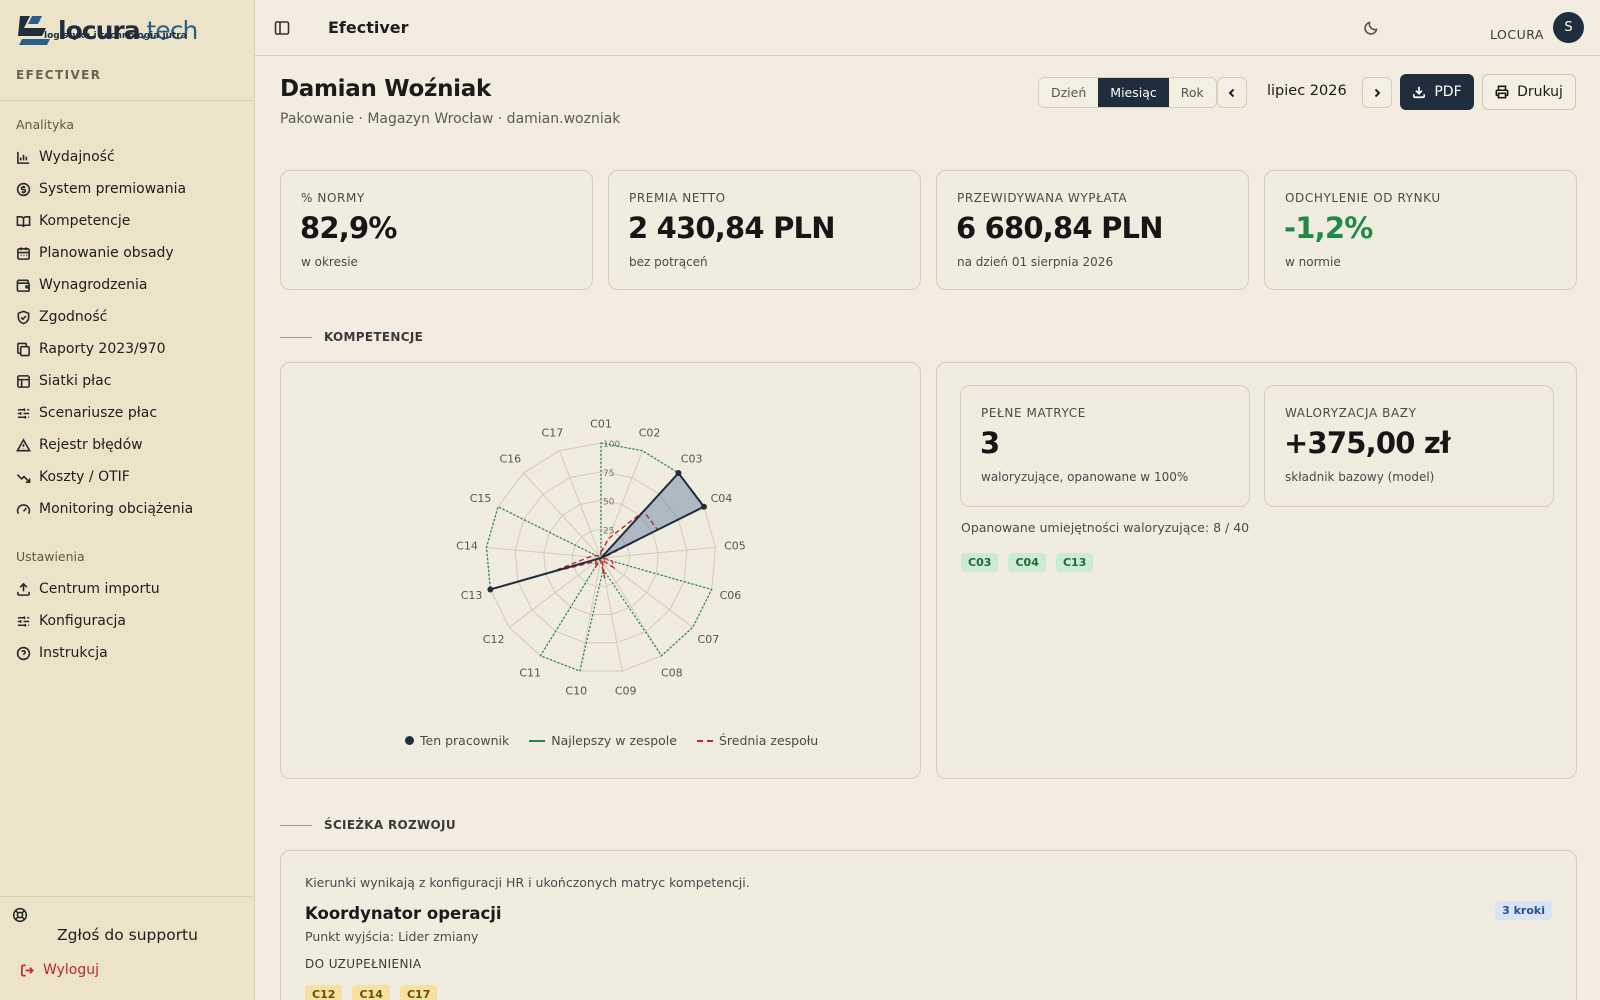 The height and width of the screenshot is (1000, 1600). What do you see at coordinates (50, 556) in the screenshot?
I see `nav-section-settings: Ustawienia` at bounding box center [50, 556].